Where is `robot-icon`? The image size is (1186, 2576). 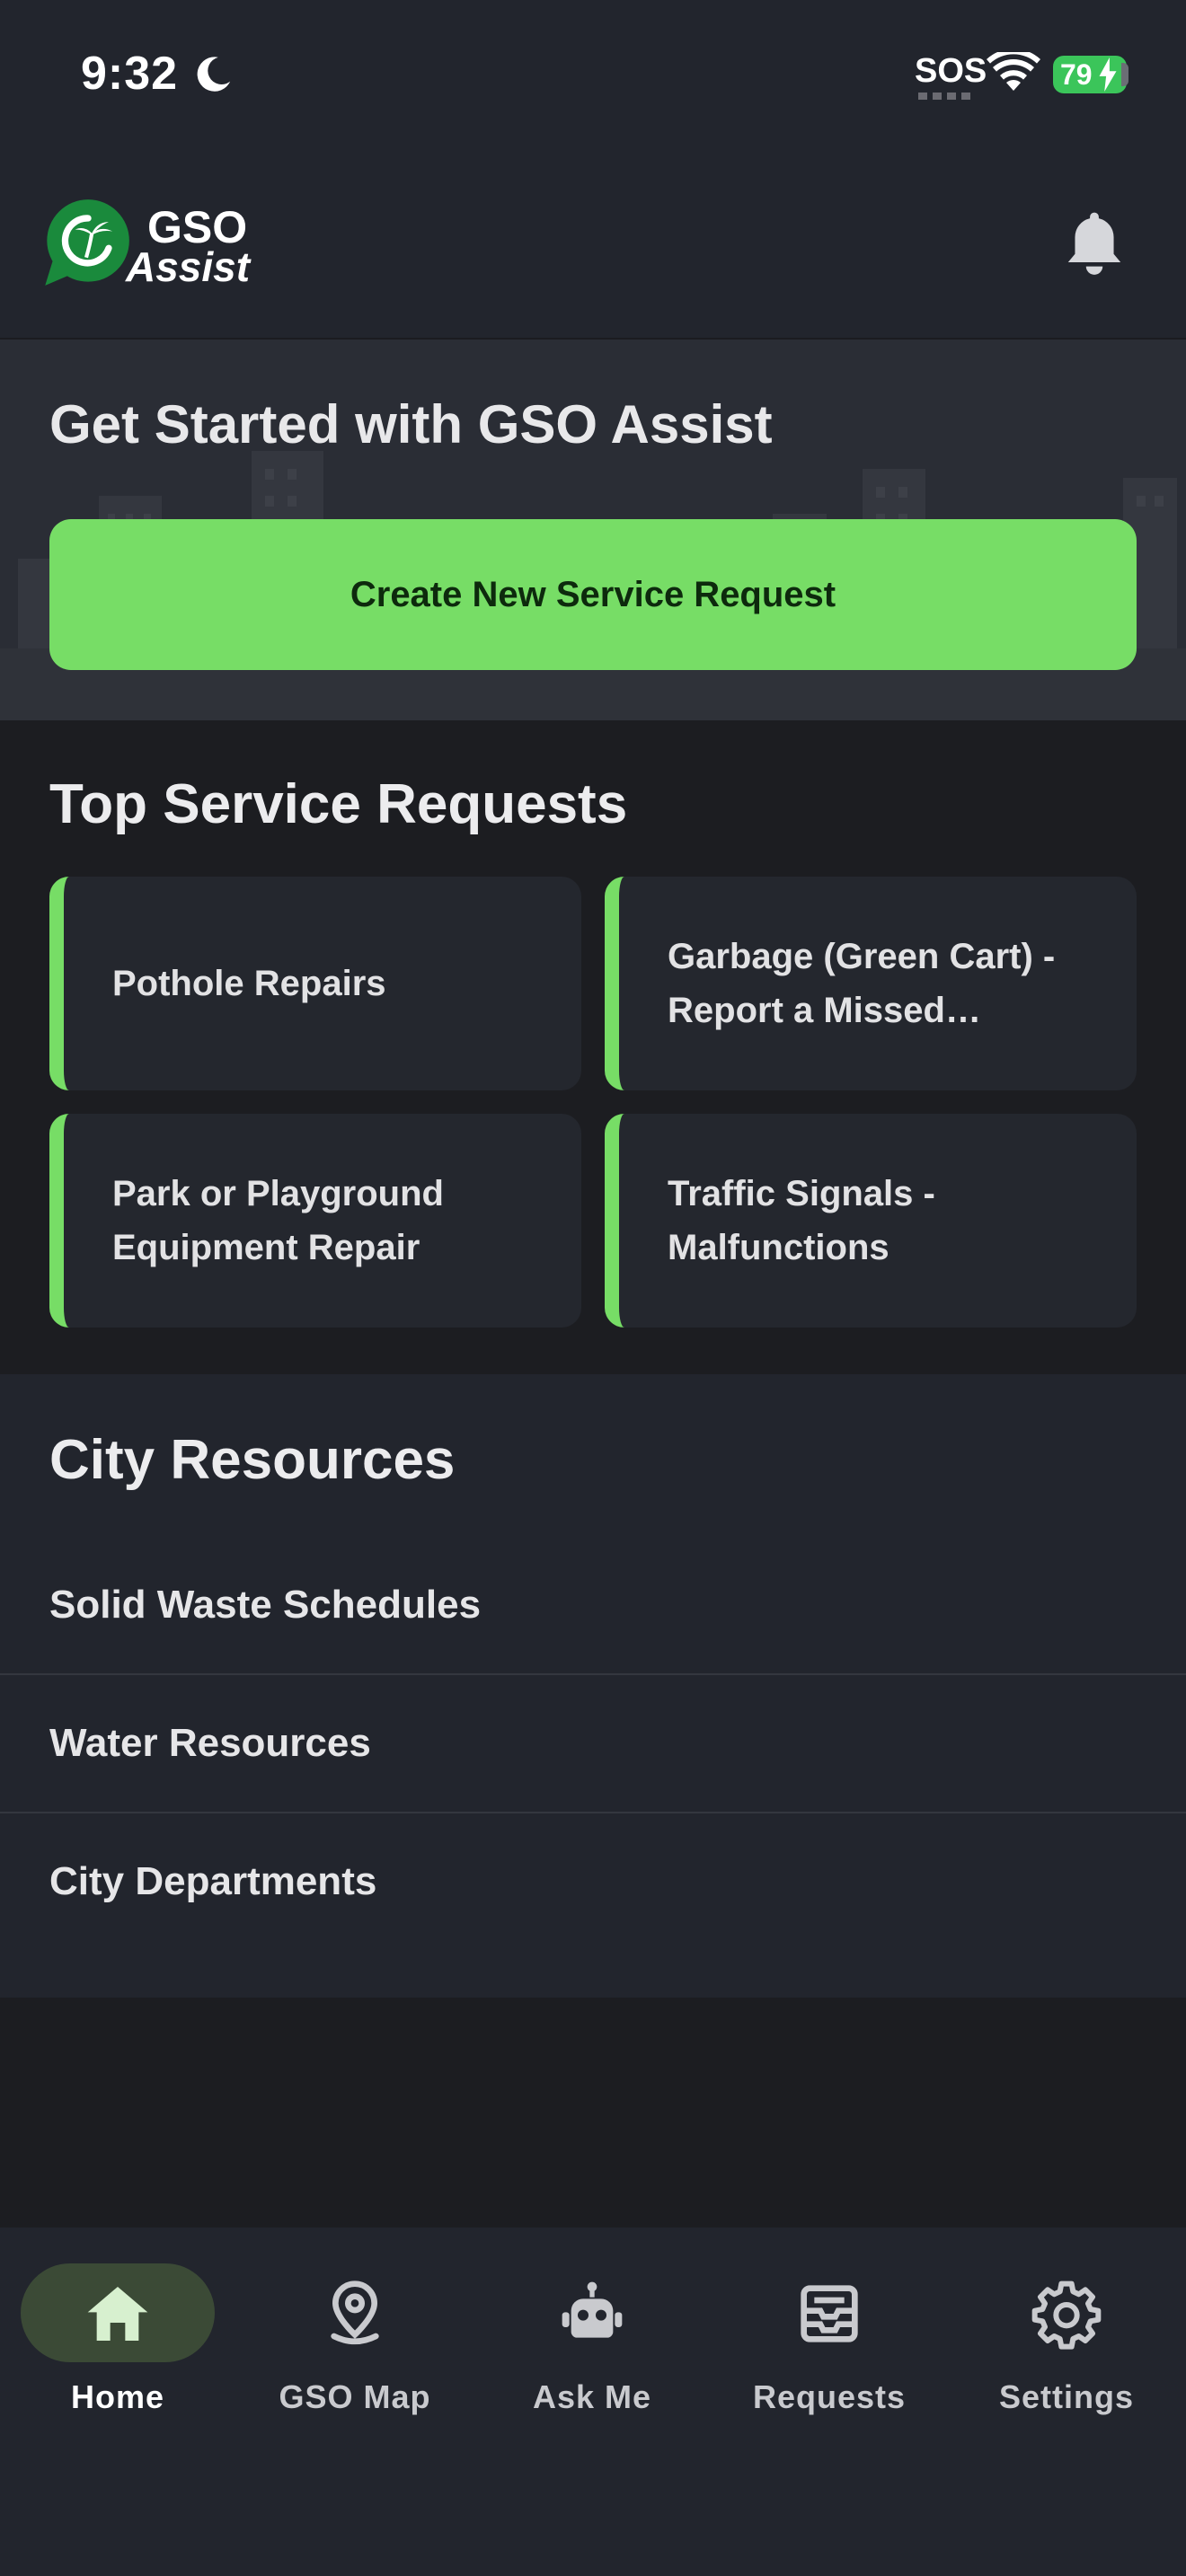
robot-icon is located at coordinates (592, 2309).